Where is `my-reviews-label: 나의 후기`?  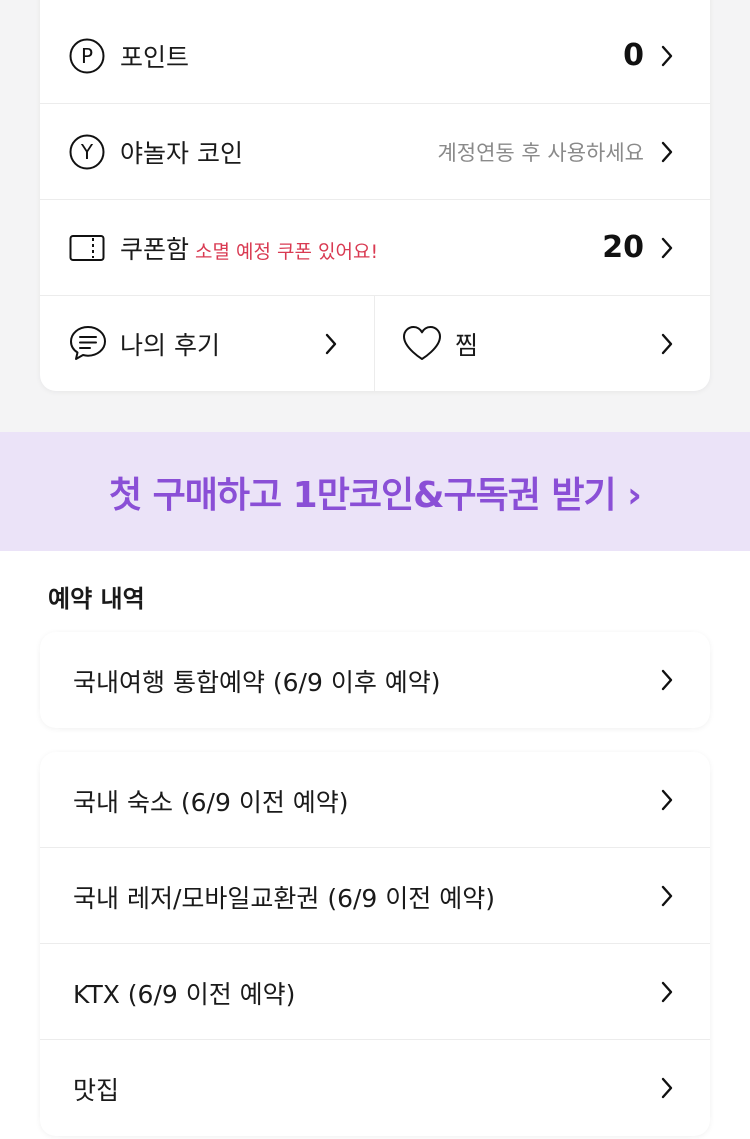
my-reviews-label: 나의 후기 is located at coordinates (170, 345).